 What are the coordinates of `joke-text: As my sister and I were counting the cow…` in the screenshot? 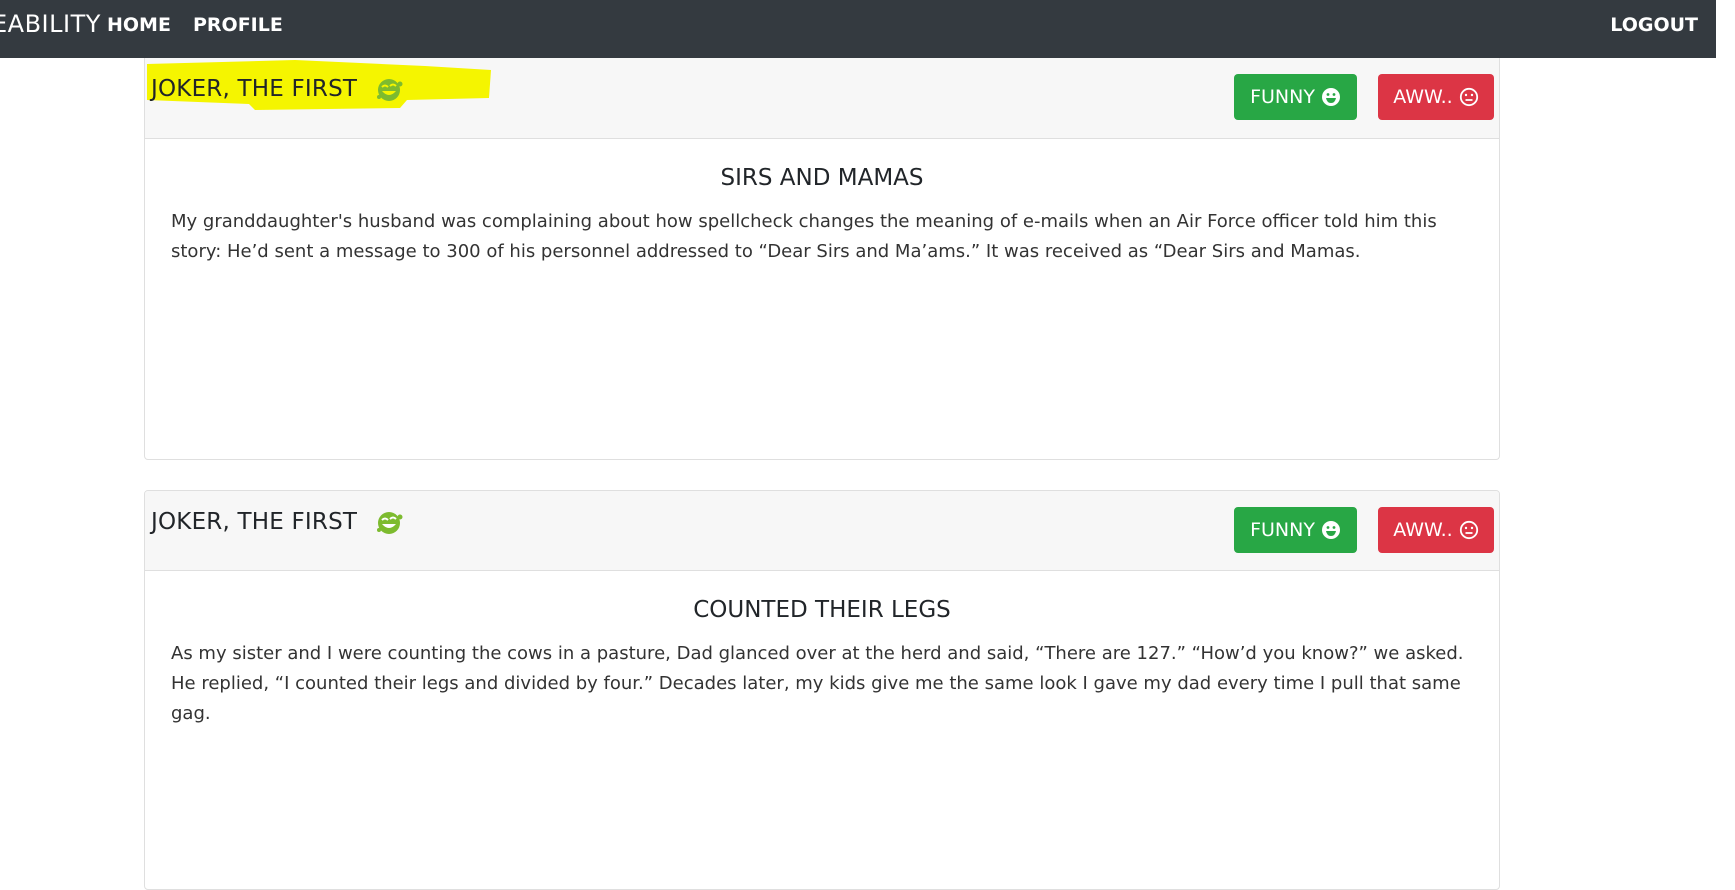 It's located at (817, 683).